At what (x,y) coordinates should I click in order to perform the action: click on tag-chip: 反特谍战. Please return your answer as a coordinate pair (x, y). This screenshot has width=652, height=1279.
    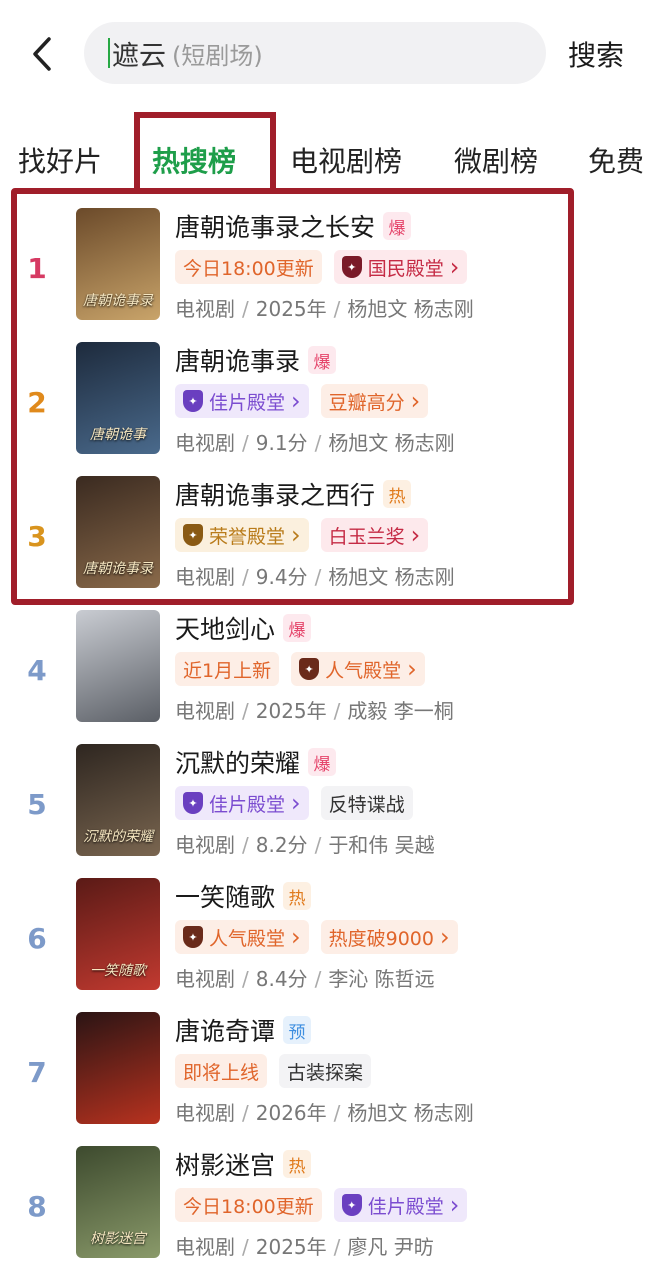
    Looking at the image, I should click on (366, 803).